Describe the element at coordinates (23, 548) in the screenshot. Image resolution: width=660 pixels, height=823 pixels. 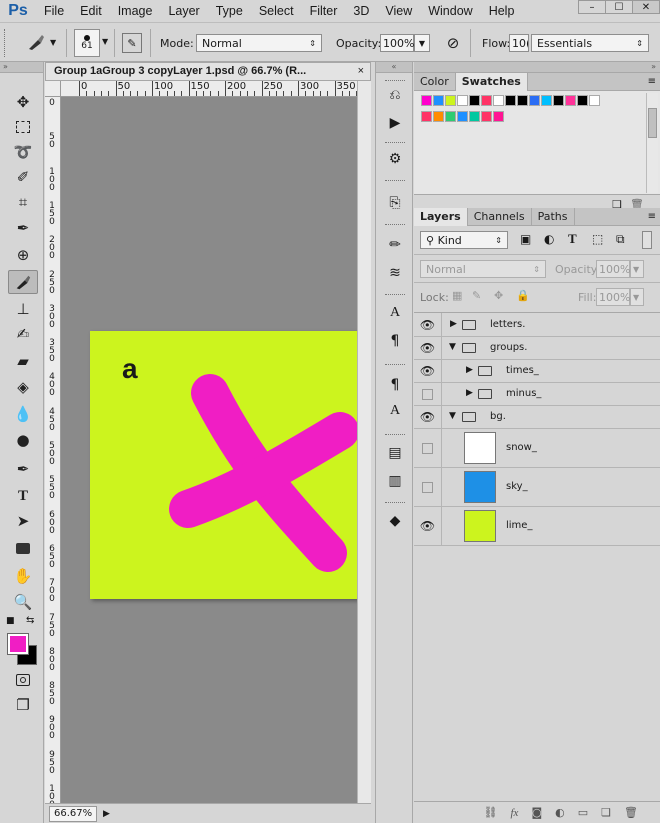
I see `rectangle-tool-icon` at that location.